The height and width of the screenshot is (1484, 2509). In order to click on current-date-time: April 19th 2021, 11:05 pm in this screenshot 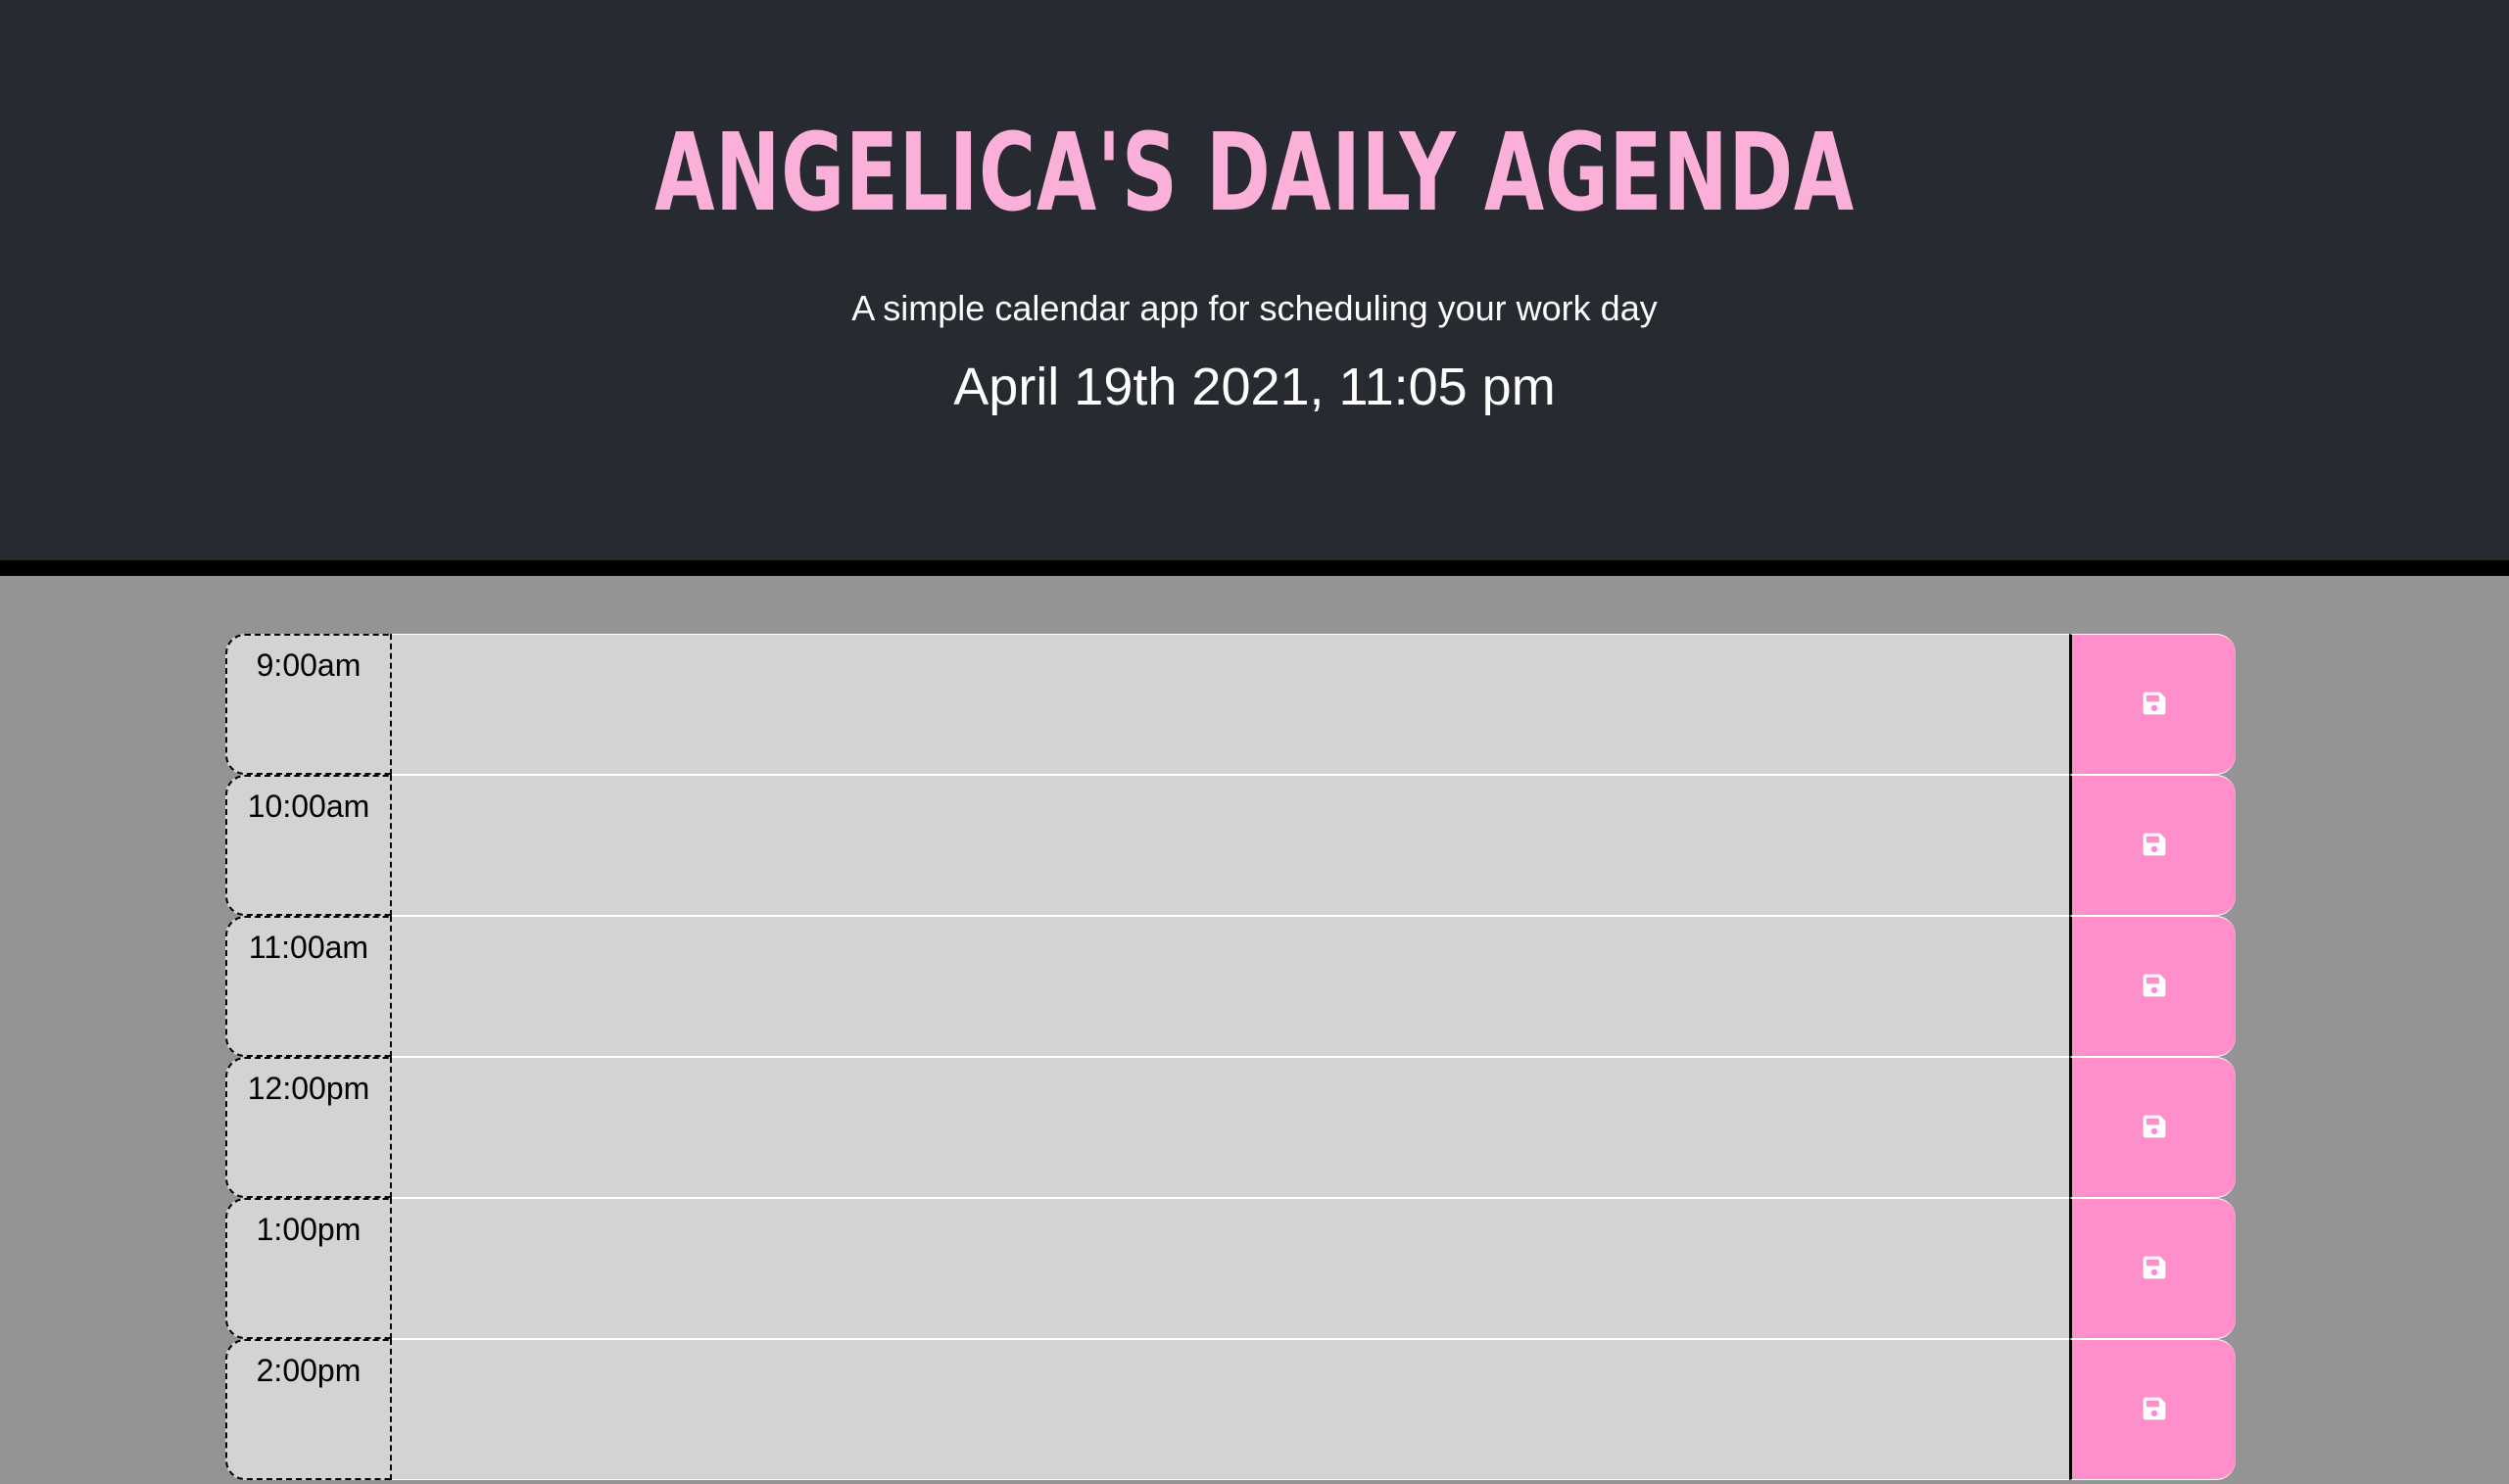, I will do `click(1254, 387)`.